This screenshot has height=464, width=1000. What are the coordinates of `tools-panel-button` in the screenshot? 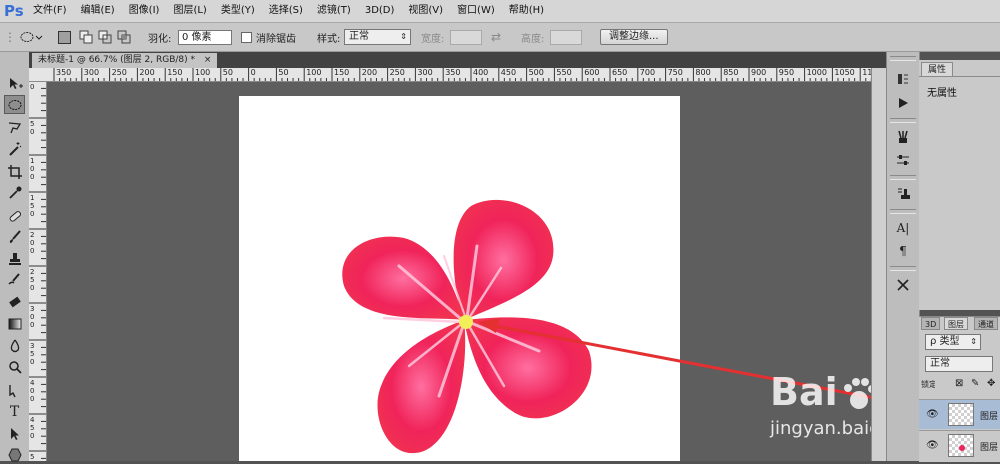 It's located at (903, 285).